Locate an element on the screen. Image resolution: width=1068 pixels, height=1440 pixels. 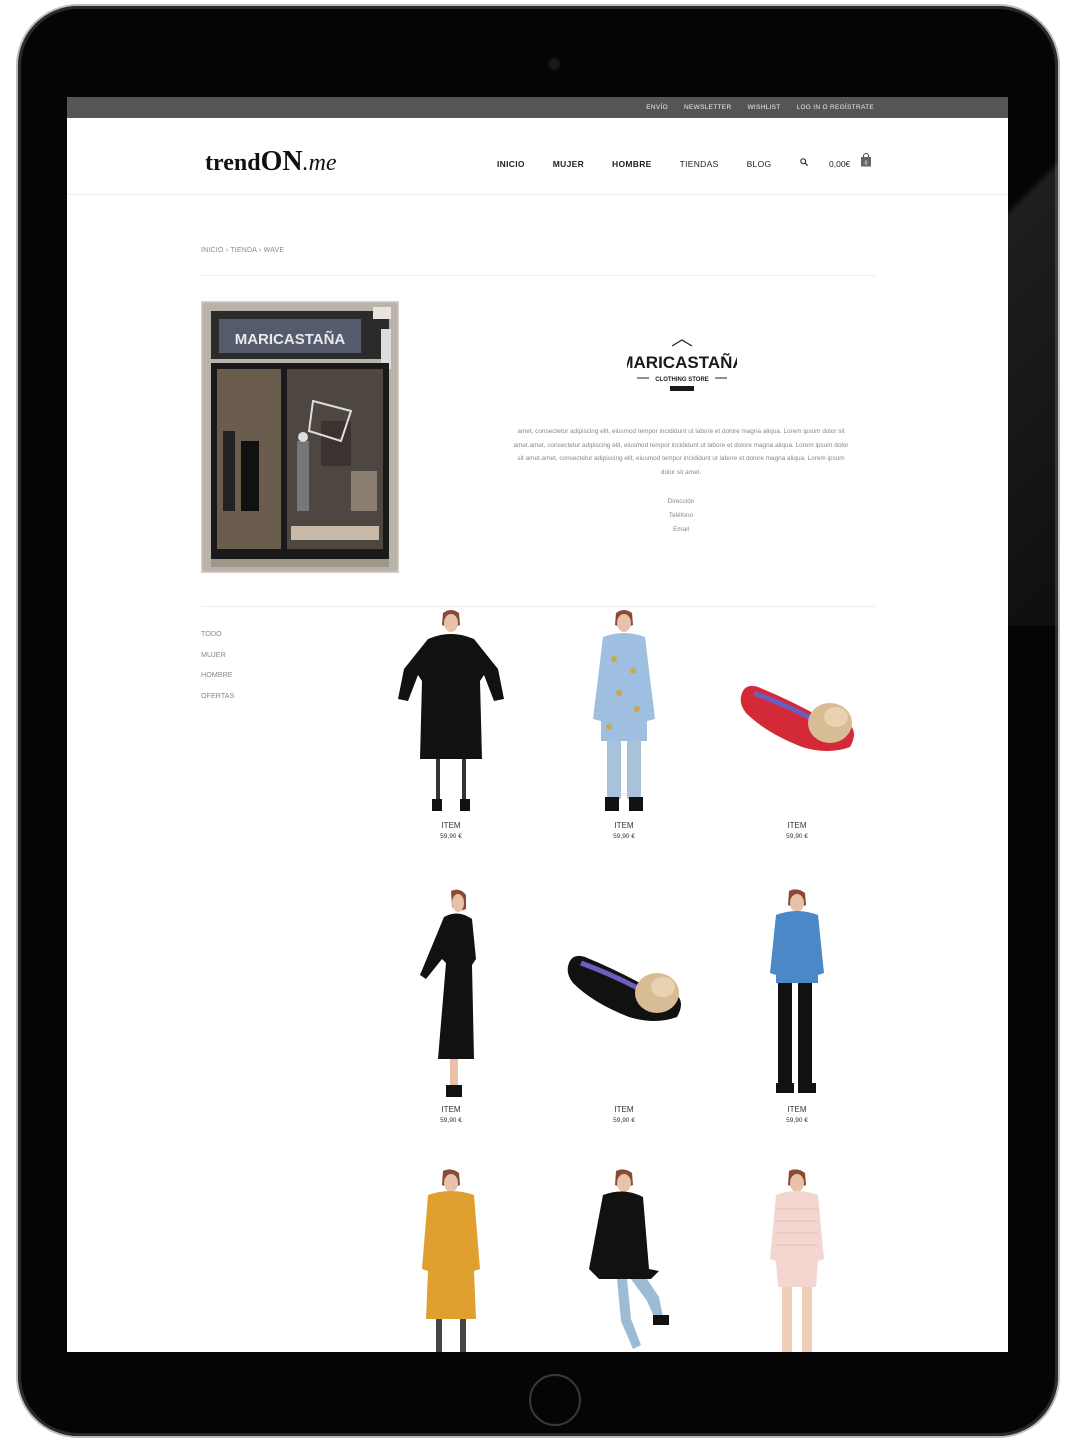
product-image-black-coat is located at coordinates (629, 1259).